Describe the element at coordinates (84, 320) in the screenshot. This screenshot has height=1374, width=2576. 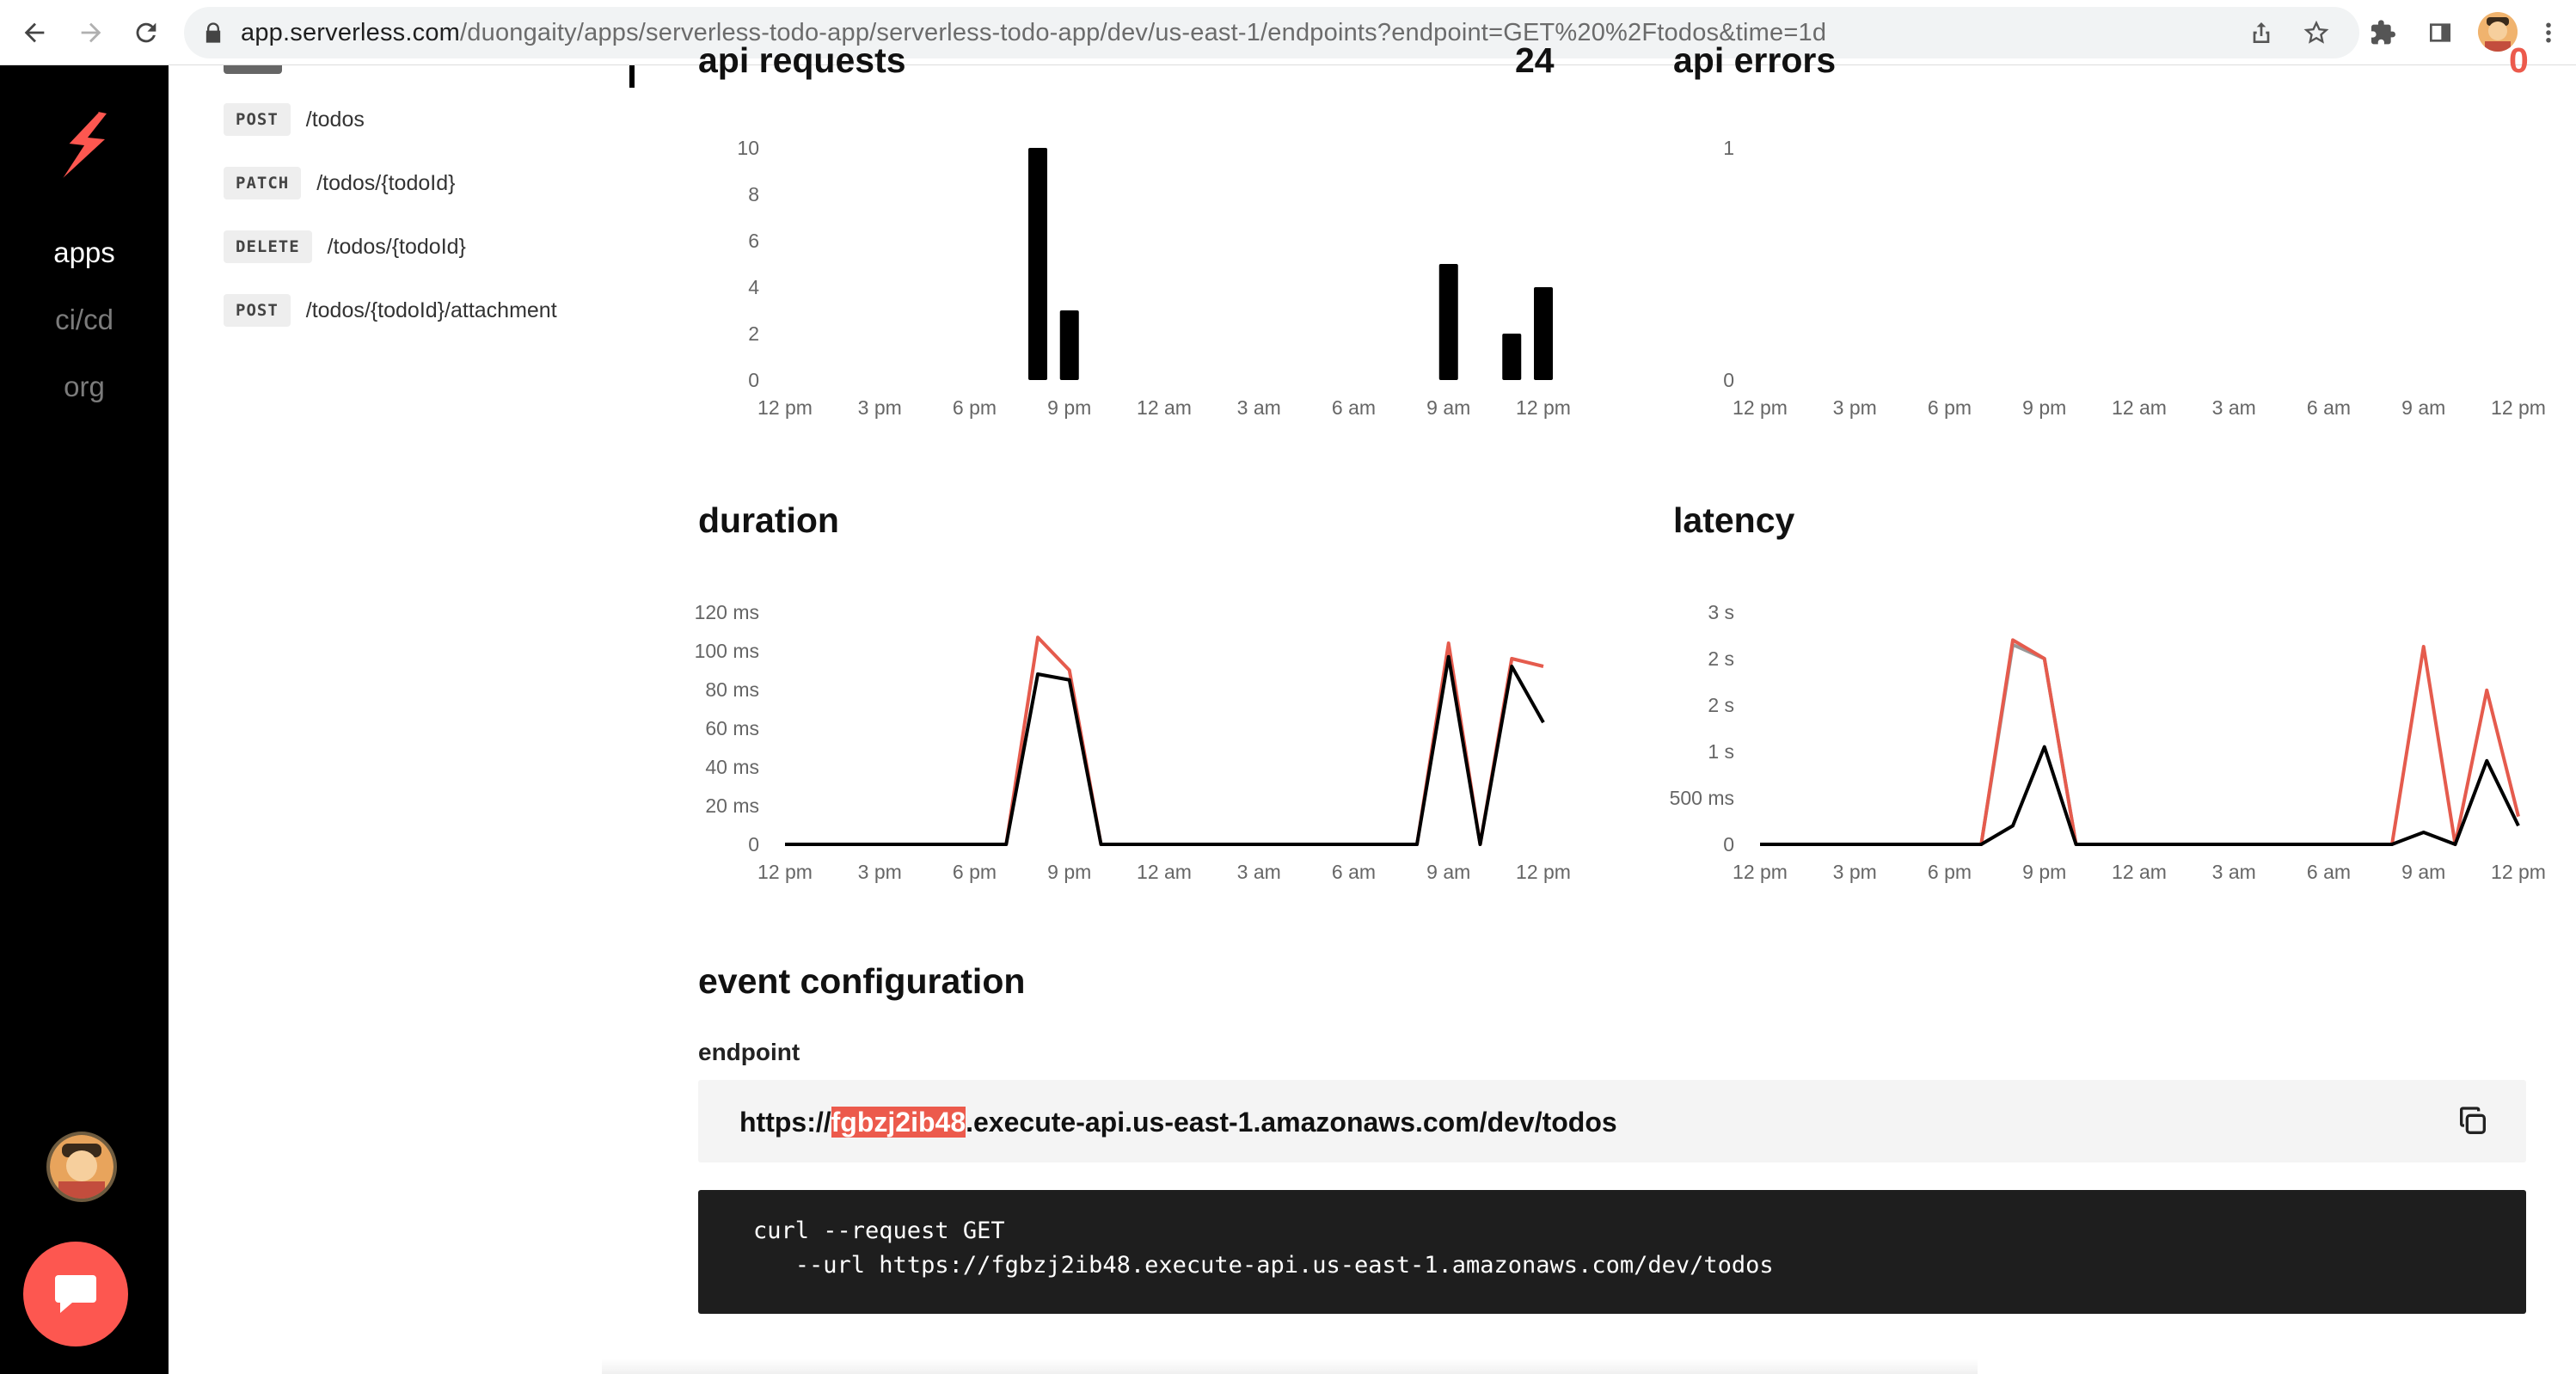
I see `nav-cicd: ci/cd` at that location.